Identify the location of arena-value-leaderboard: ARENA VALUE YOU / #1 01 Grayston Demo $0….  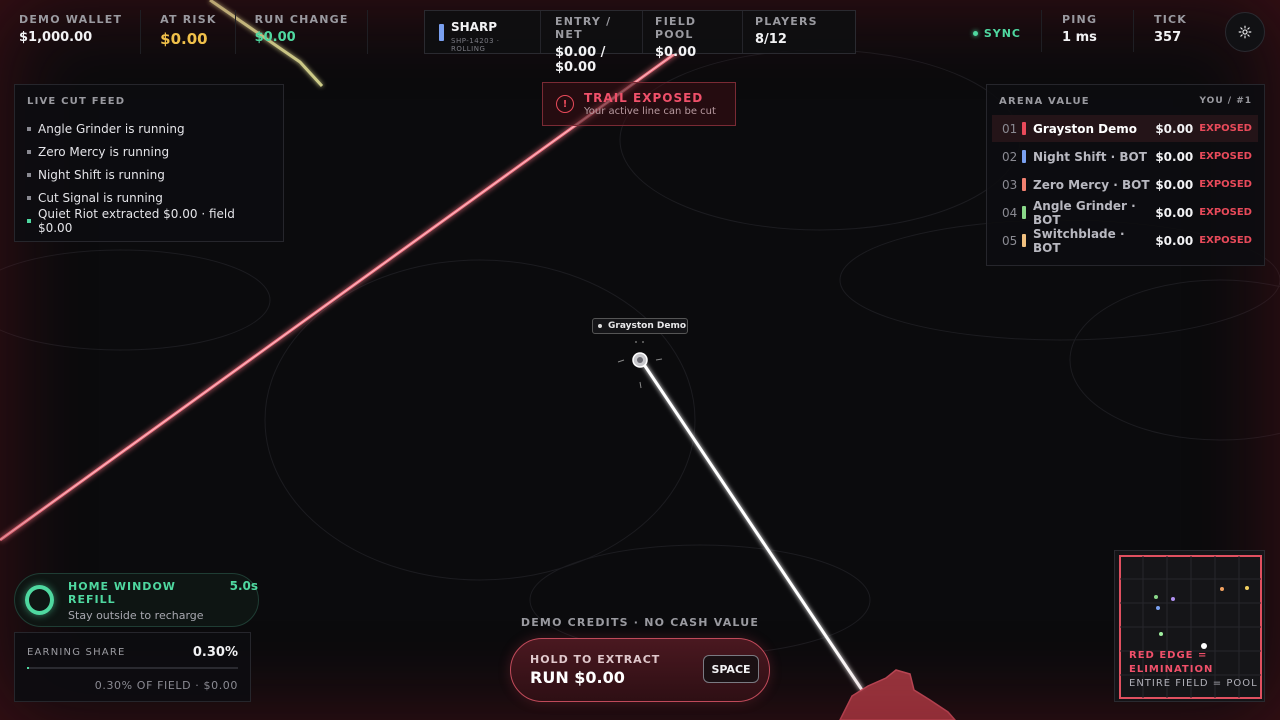
(1125, 175).